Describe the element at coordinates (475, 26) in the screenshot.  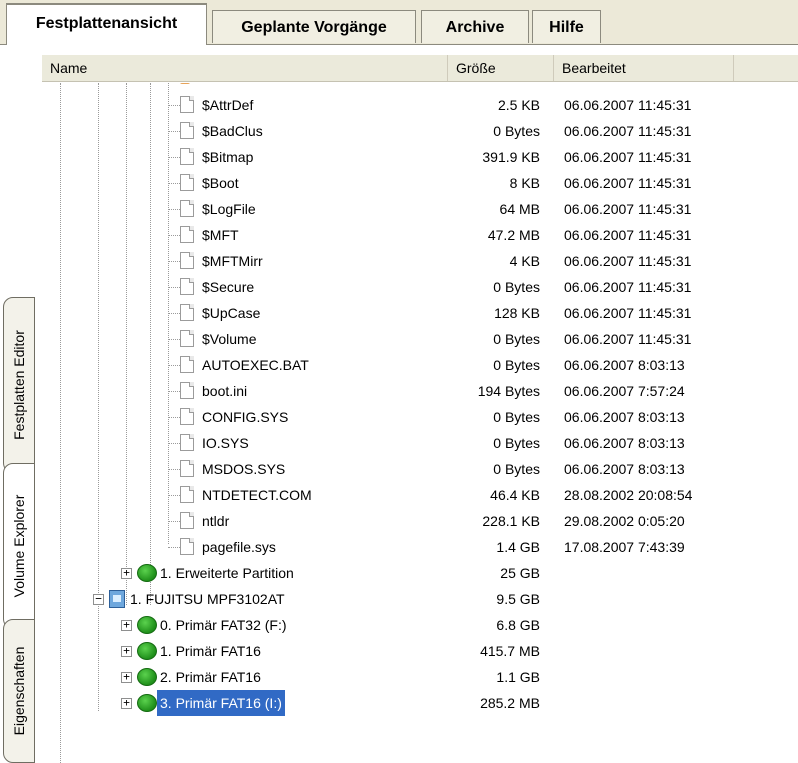
I see `tab-archive: Archive` at that location.